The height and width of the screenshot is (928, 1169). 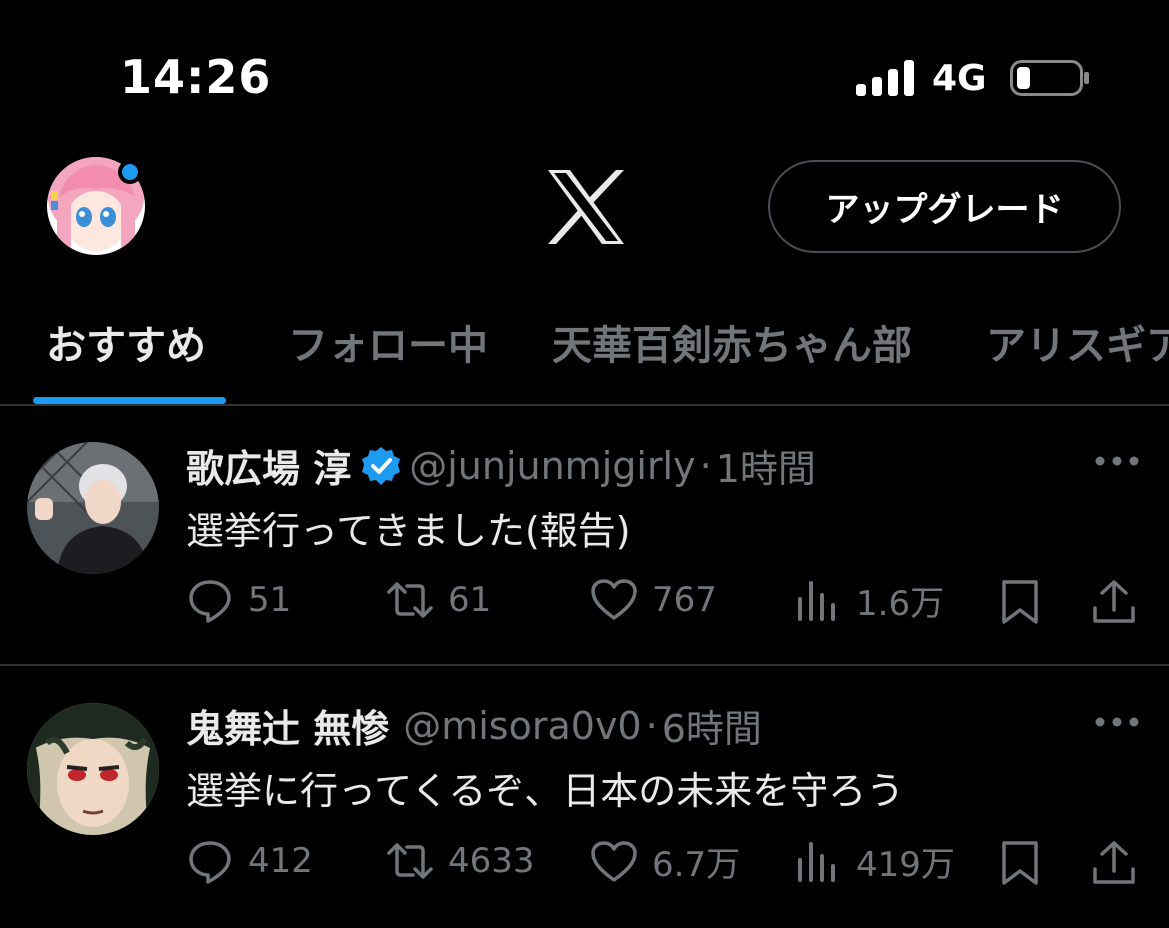 What do you see at coordinates (900, 604) in the screenshot?
I see `views-count: 1.6万` at bounding box center [900, 604].